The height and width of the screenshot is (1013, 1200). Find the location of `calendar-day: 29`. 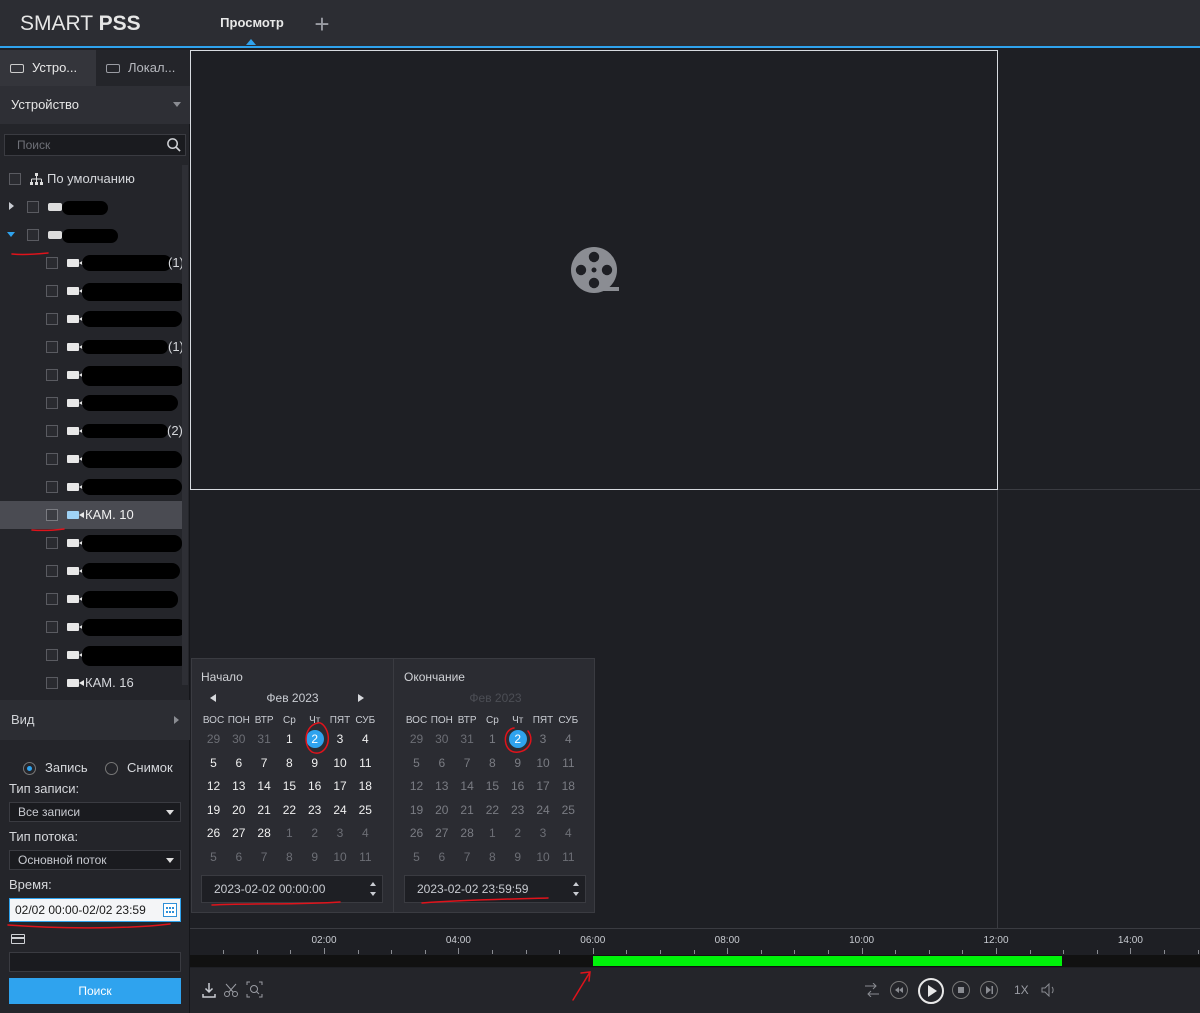

calendar-day: 29 is located at coordinates (213, 739).